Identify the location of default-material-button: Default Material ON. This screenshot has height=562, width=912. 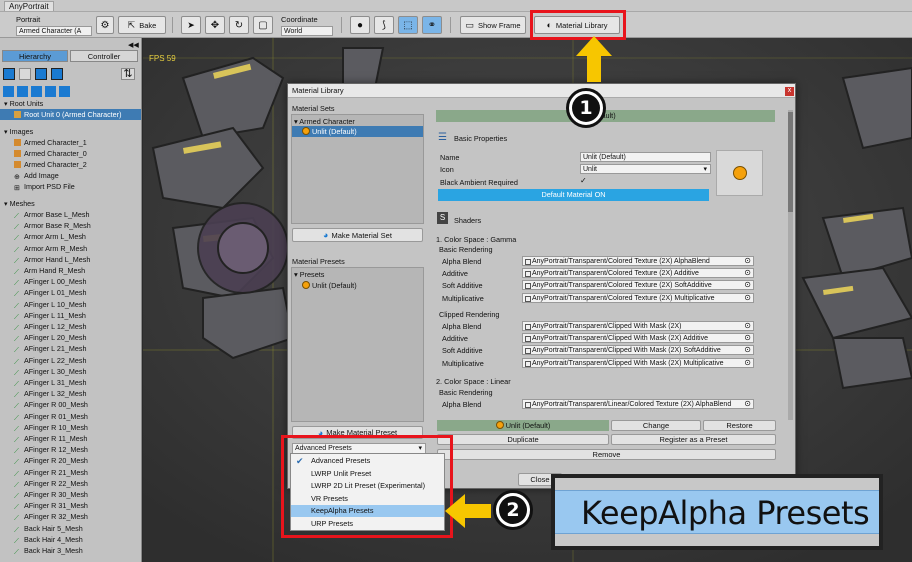
(573, 195).